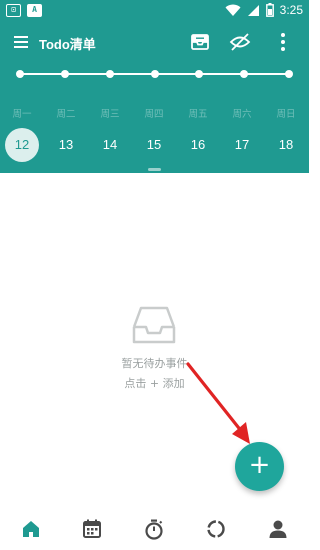  Describe the element at coordinates (253, 10) in the screenshot. I see `signal-icon` at that location.